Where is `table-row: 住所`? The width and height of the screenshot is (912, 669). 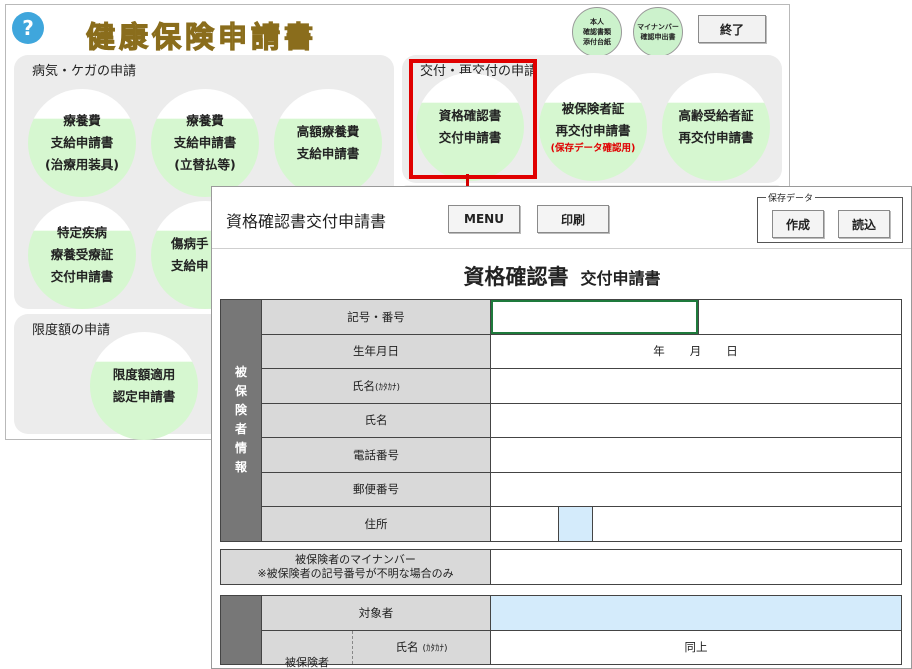
table-row: 住所 is located at coordinates (561, 524).